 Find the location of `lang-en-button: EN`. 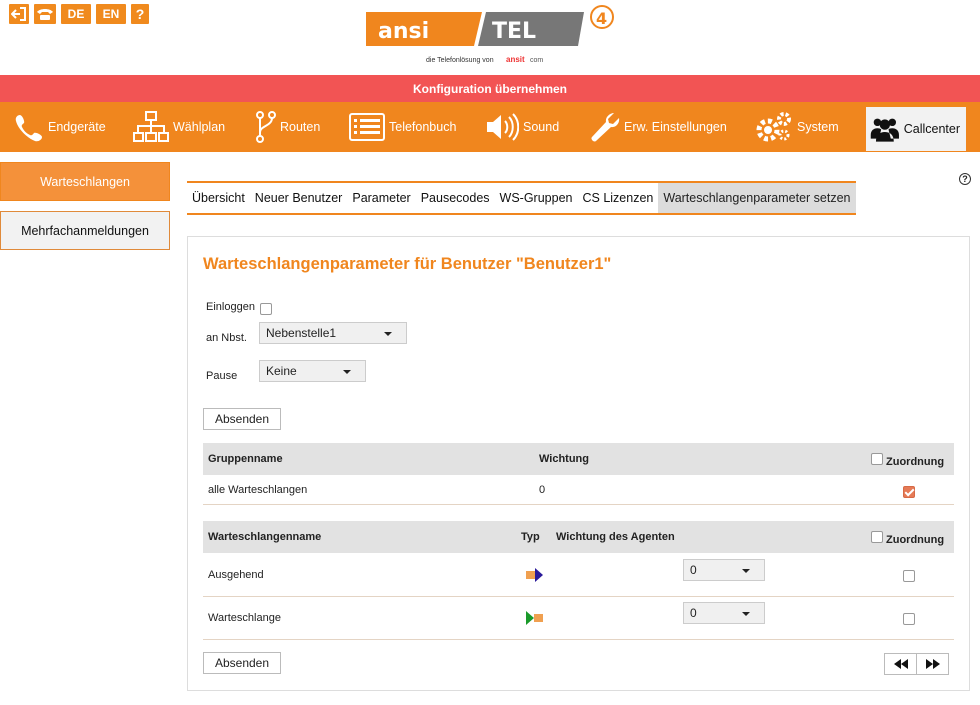

lang-en-button: EN is located at coordinates (111, 14).